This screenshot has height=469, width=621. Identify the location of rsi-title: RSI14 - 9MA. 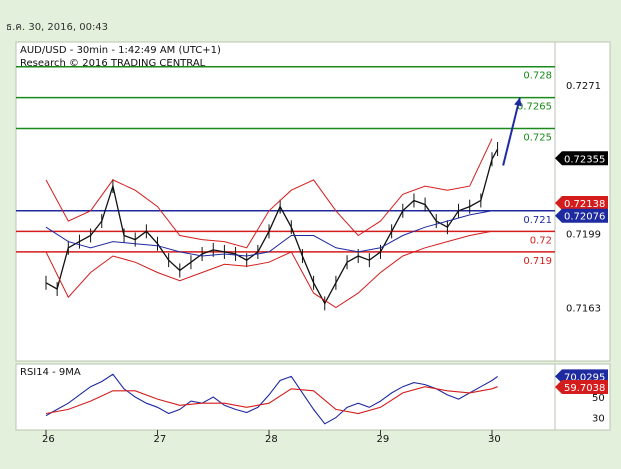
(50, 372).